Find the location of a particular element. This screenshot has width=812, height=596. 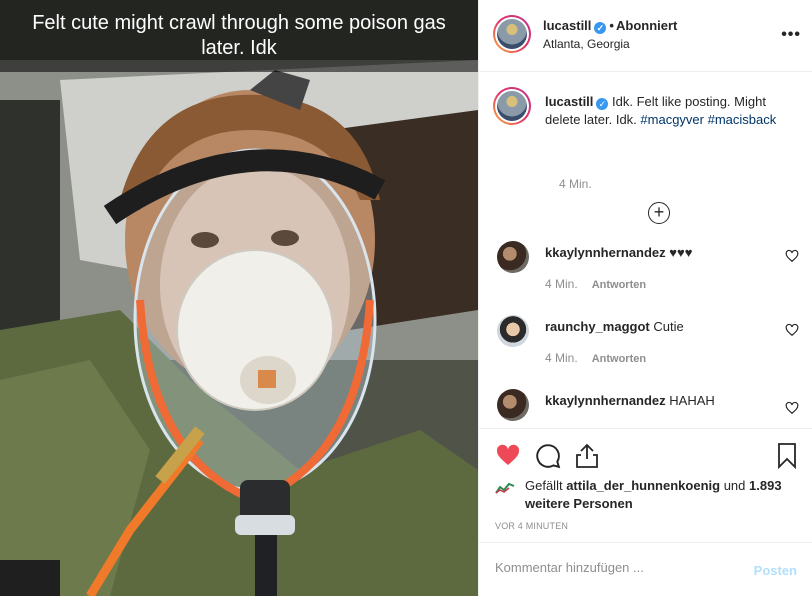

comment-body: Cutie is located at coordinates (668, 326).